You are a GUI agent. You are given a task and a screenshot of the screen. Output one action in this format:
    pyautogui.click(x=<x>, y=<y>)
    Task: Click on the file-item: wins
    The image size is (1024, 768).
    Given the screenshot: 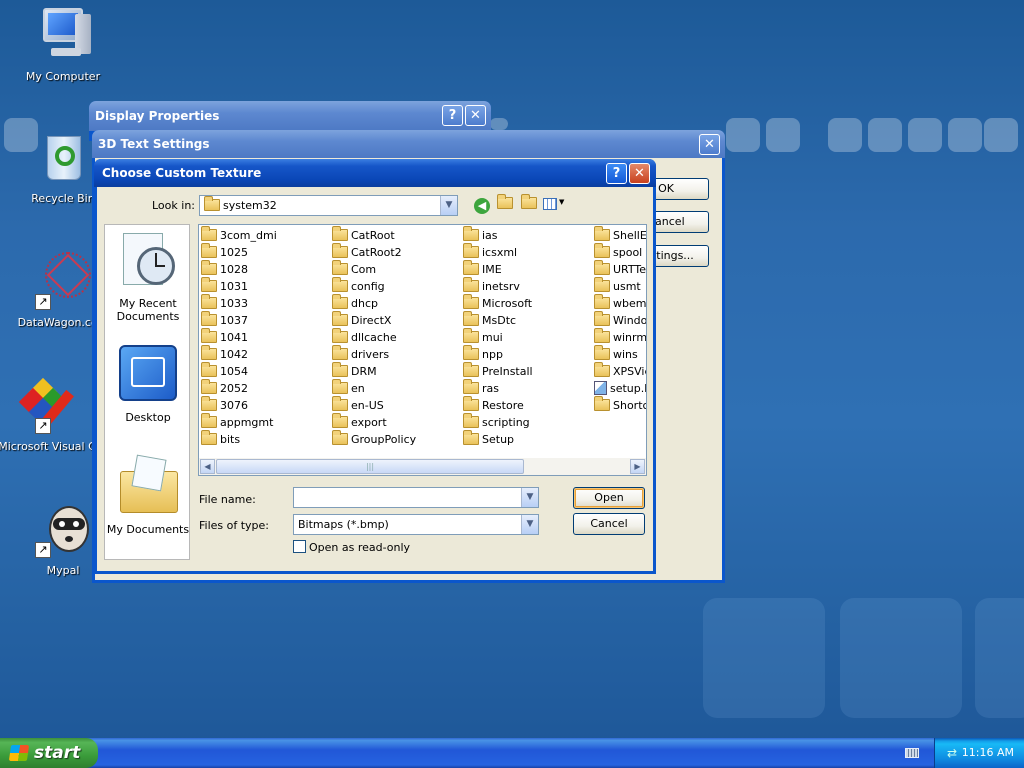 What is the action you would take?
    pyautogui.click(x=616, y=354)
    